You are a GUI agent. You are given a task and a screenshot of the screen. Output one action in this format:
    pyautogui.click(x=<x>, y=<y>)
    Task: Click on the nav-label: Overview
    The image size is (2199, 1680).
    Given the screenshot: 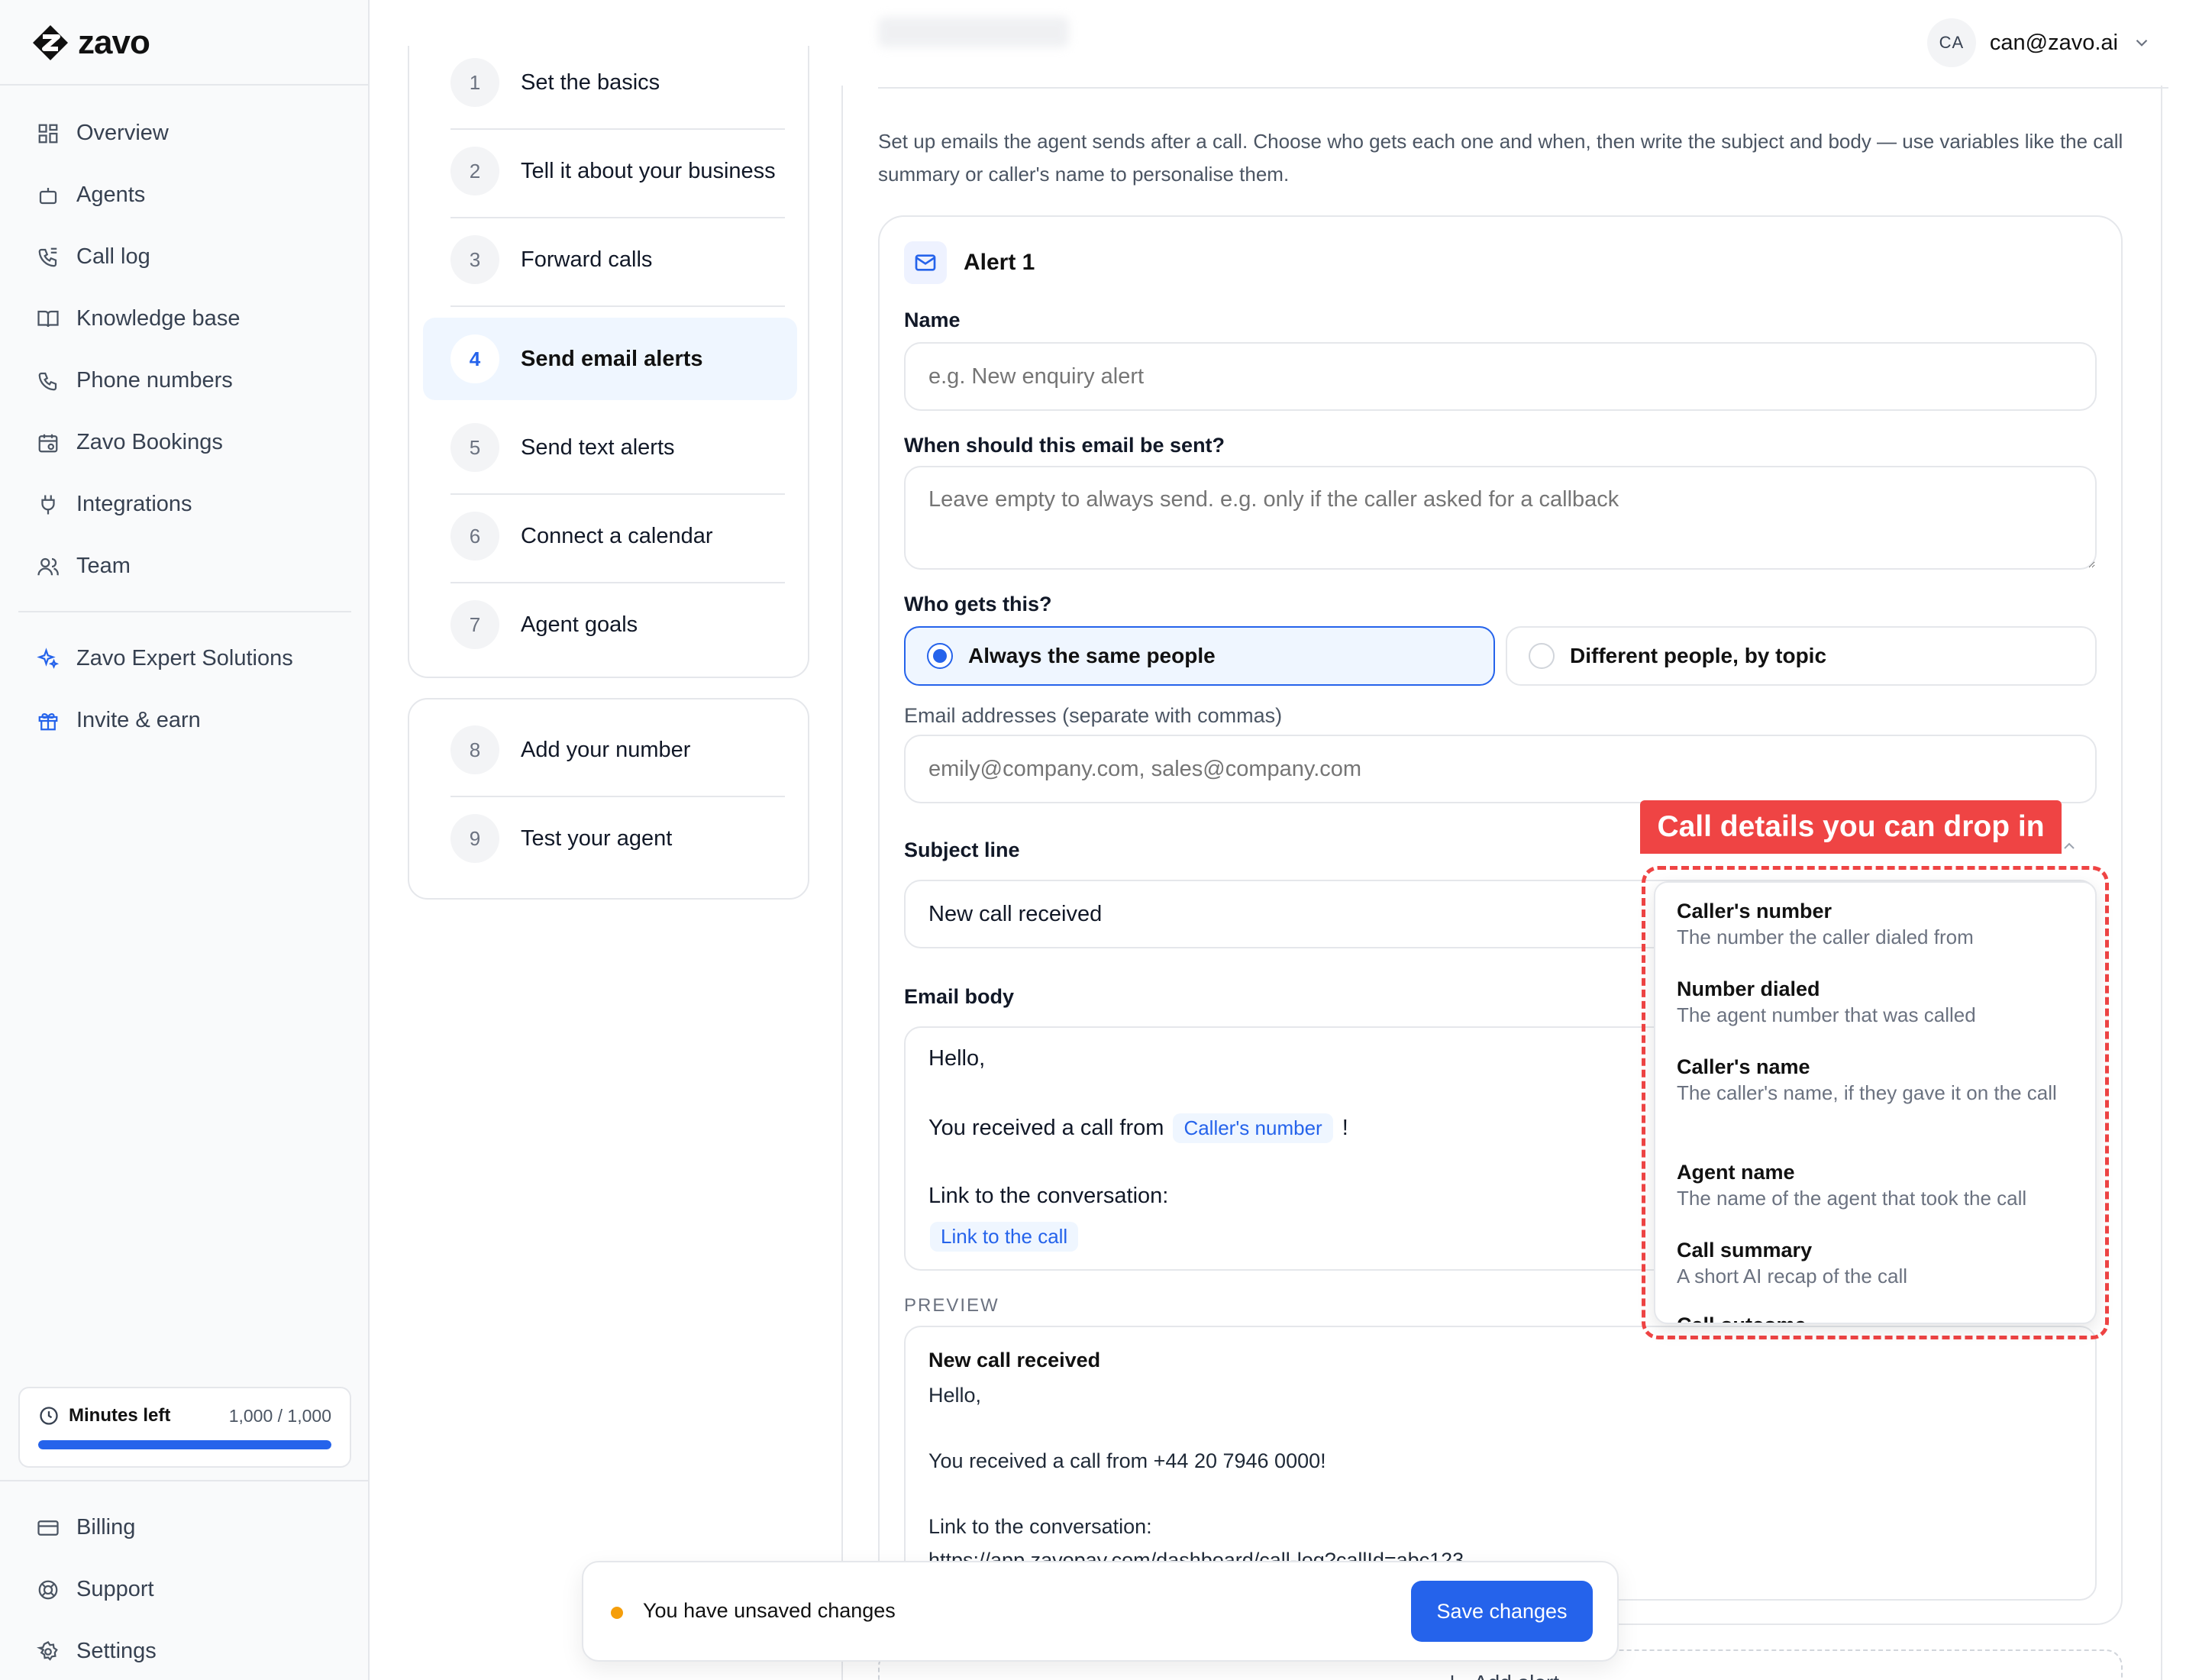 What is the action you would take?
    pyautogui.click(x=123, y=133)
    